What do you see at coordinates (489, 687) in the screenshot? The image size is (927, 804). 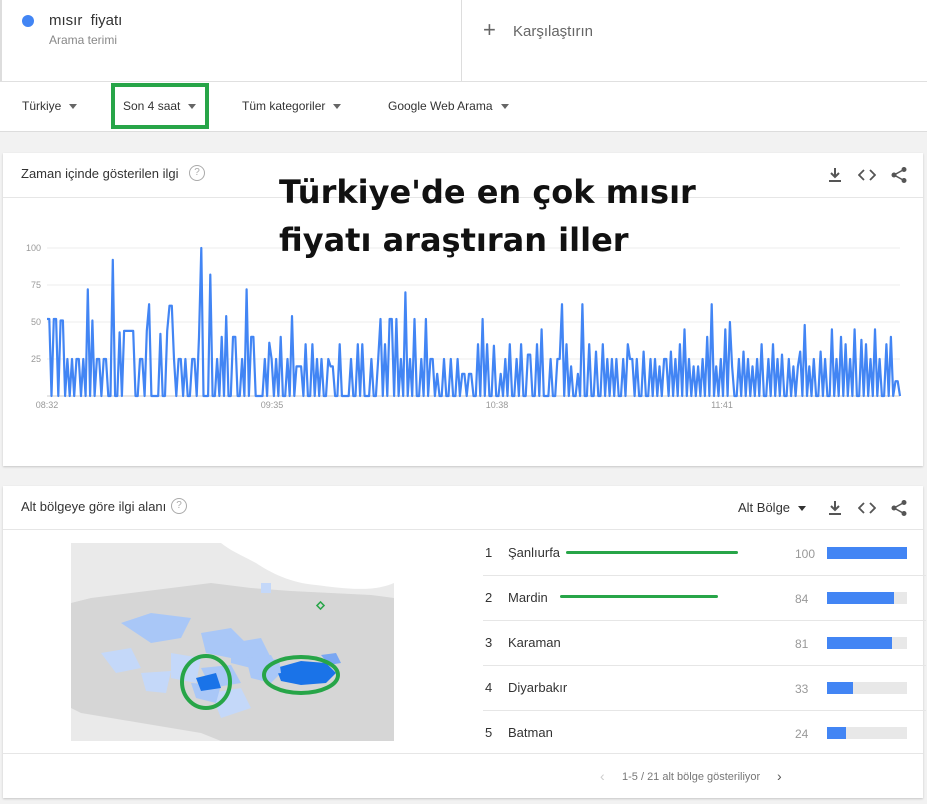 I see `row-rank: 4` at bounding box center [489, 687].